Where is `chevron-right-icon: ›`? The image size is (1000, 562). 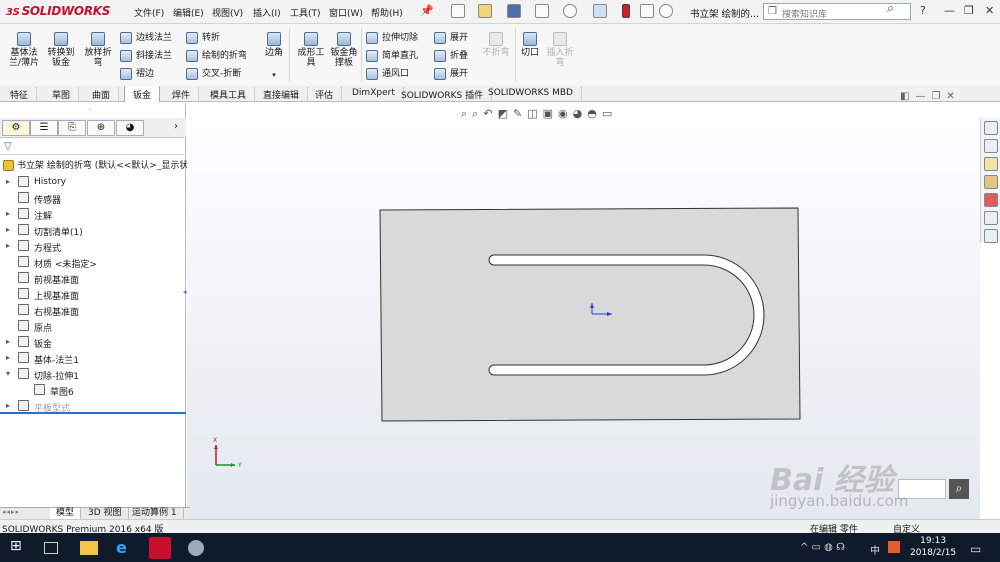
chevron-right-icon: › is located at coordinates (176, 126).